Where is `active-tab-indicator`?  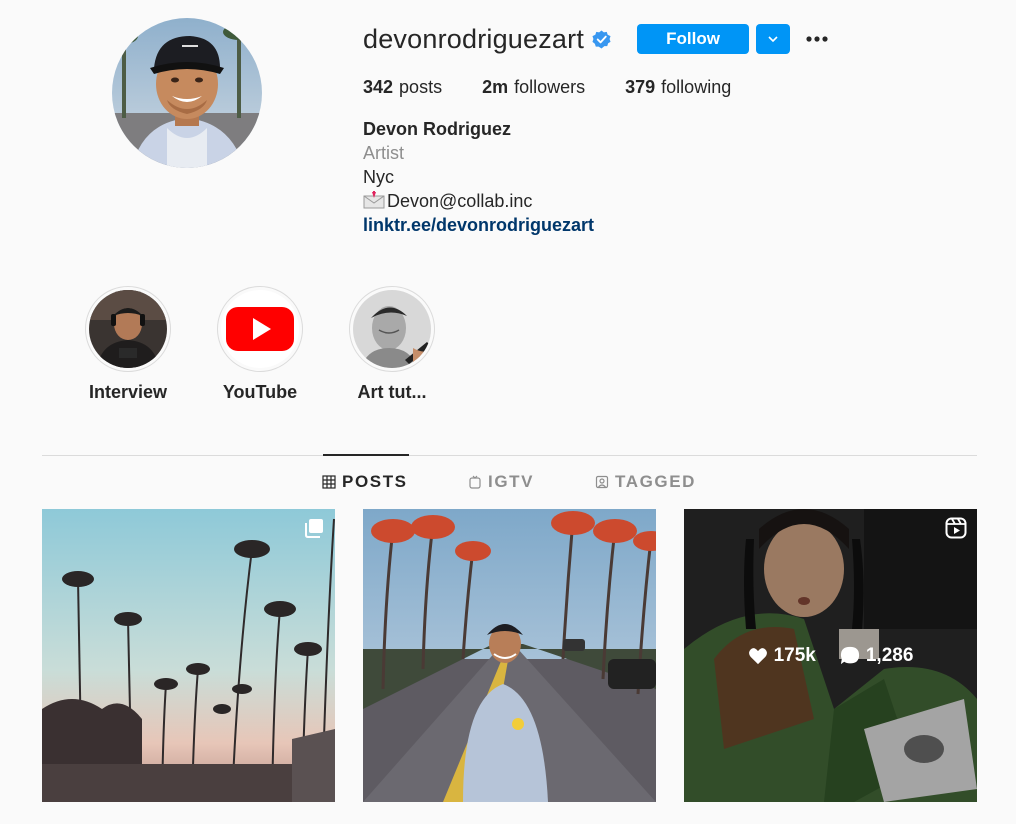 active-tab-indicator is located at coordinates (366, 455).